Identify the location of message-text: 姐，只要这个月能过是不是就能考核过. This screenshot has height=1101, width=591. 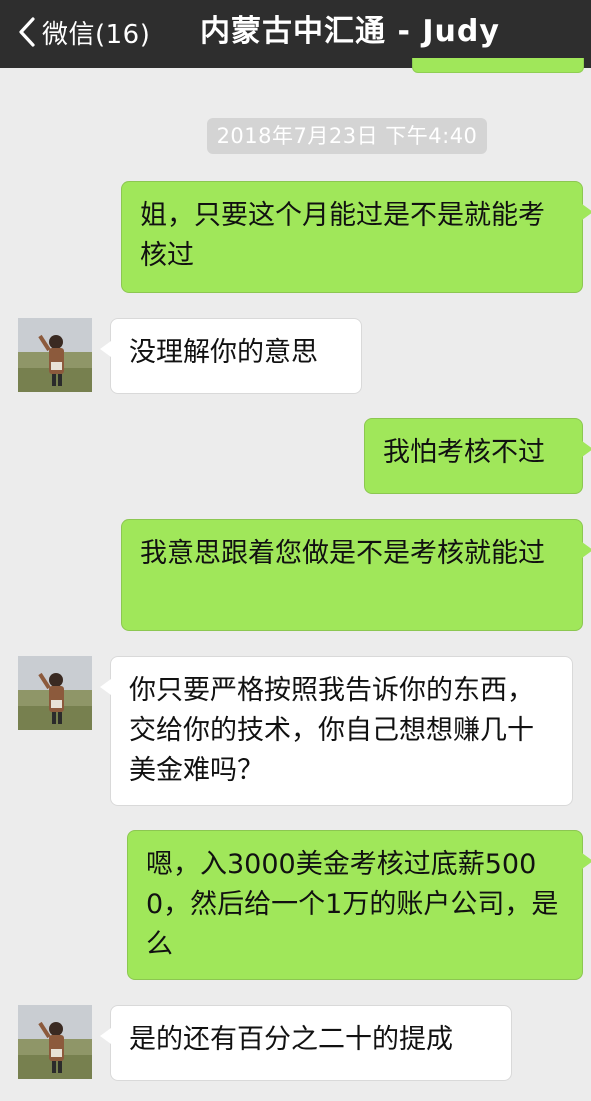
(342, 235).